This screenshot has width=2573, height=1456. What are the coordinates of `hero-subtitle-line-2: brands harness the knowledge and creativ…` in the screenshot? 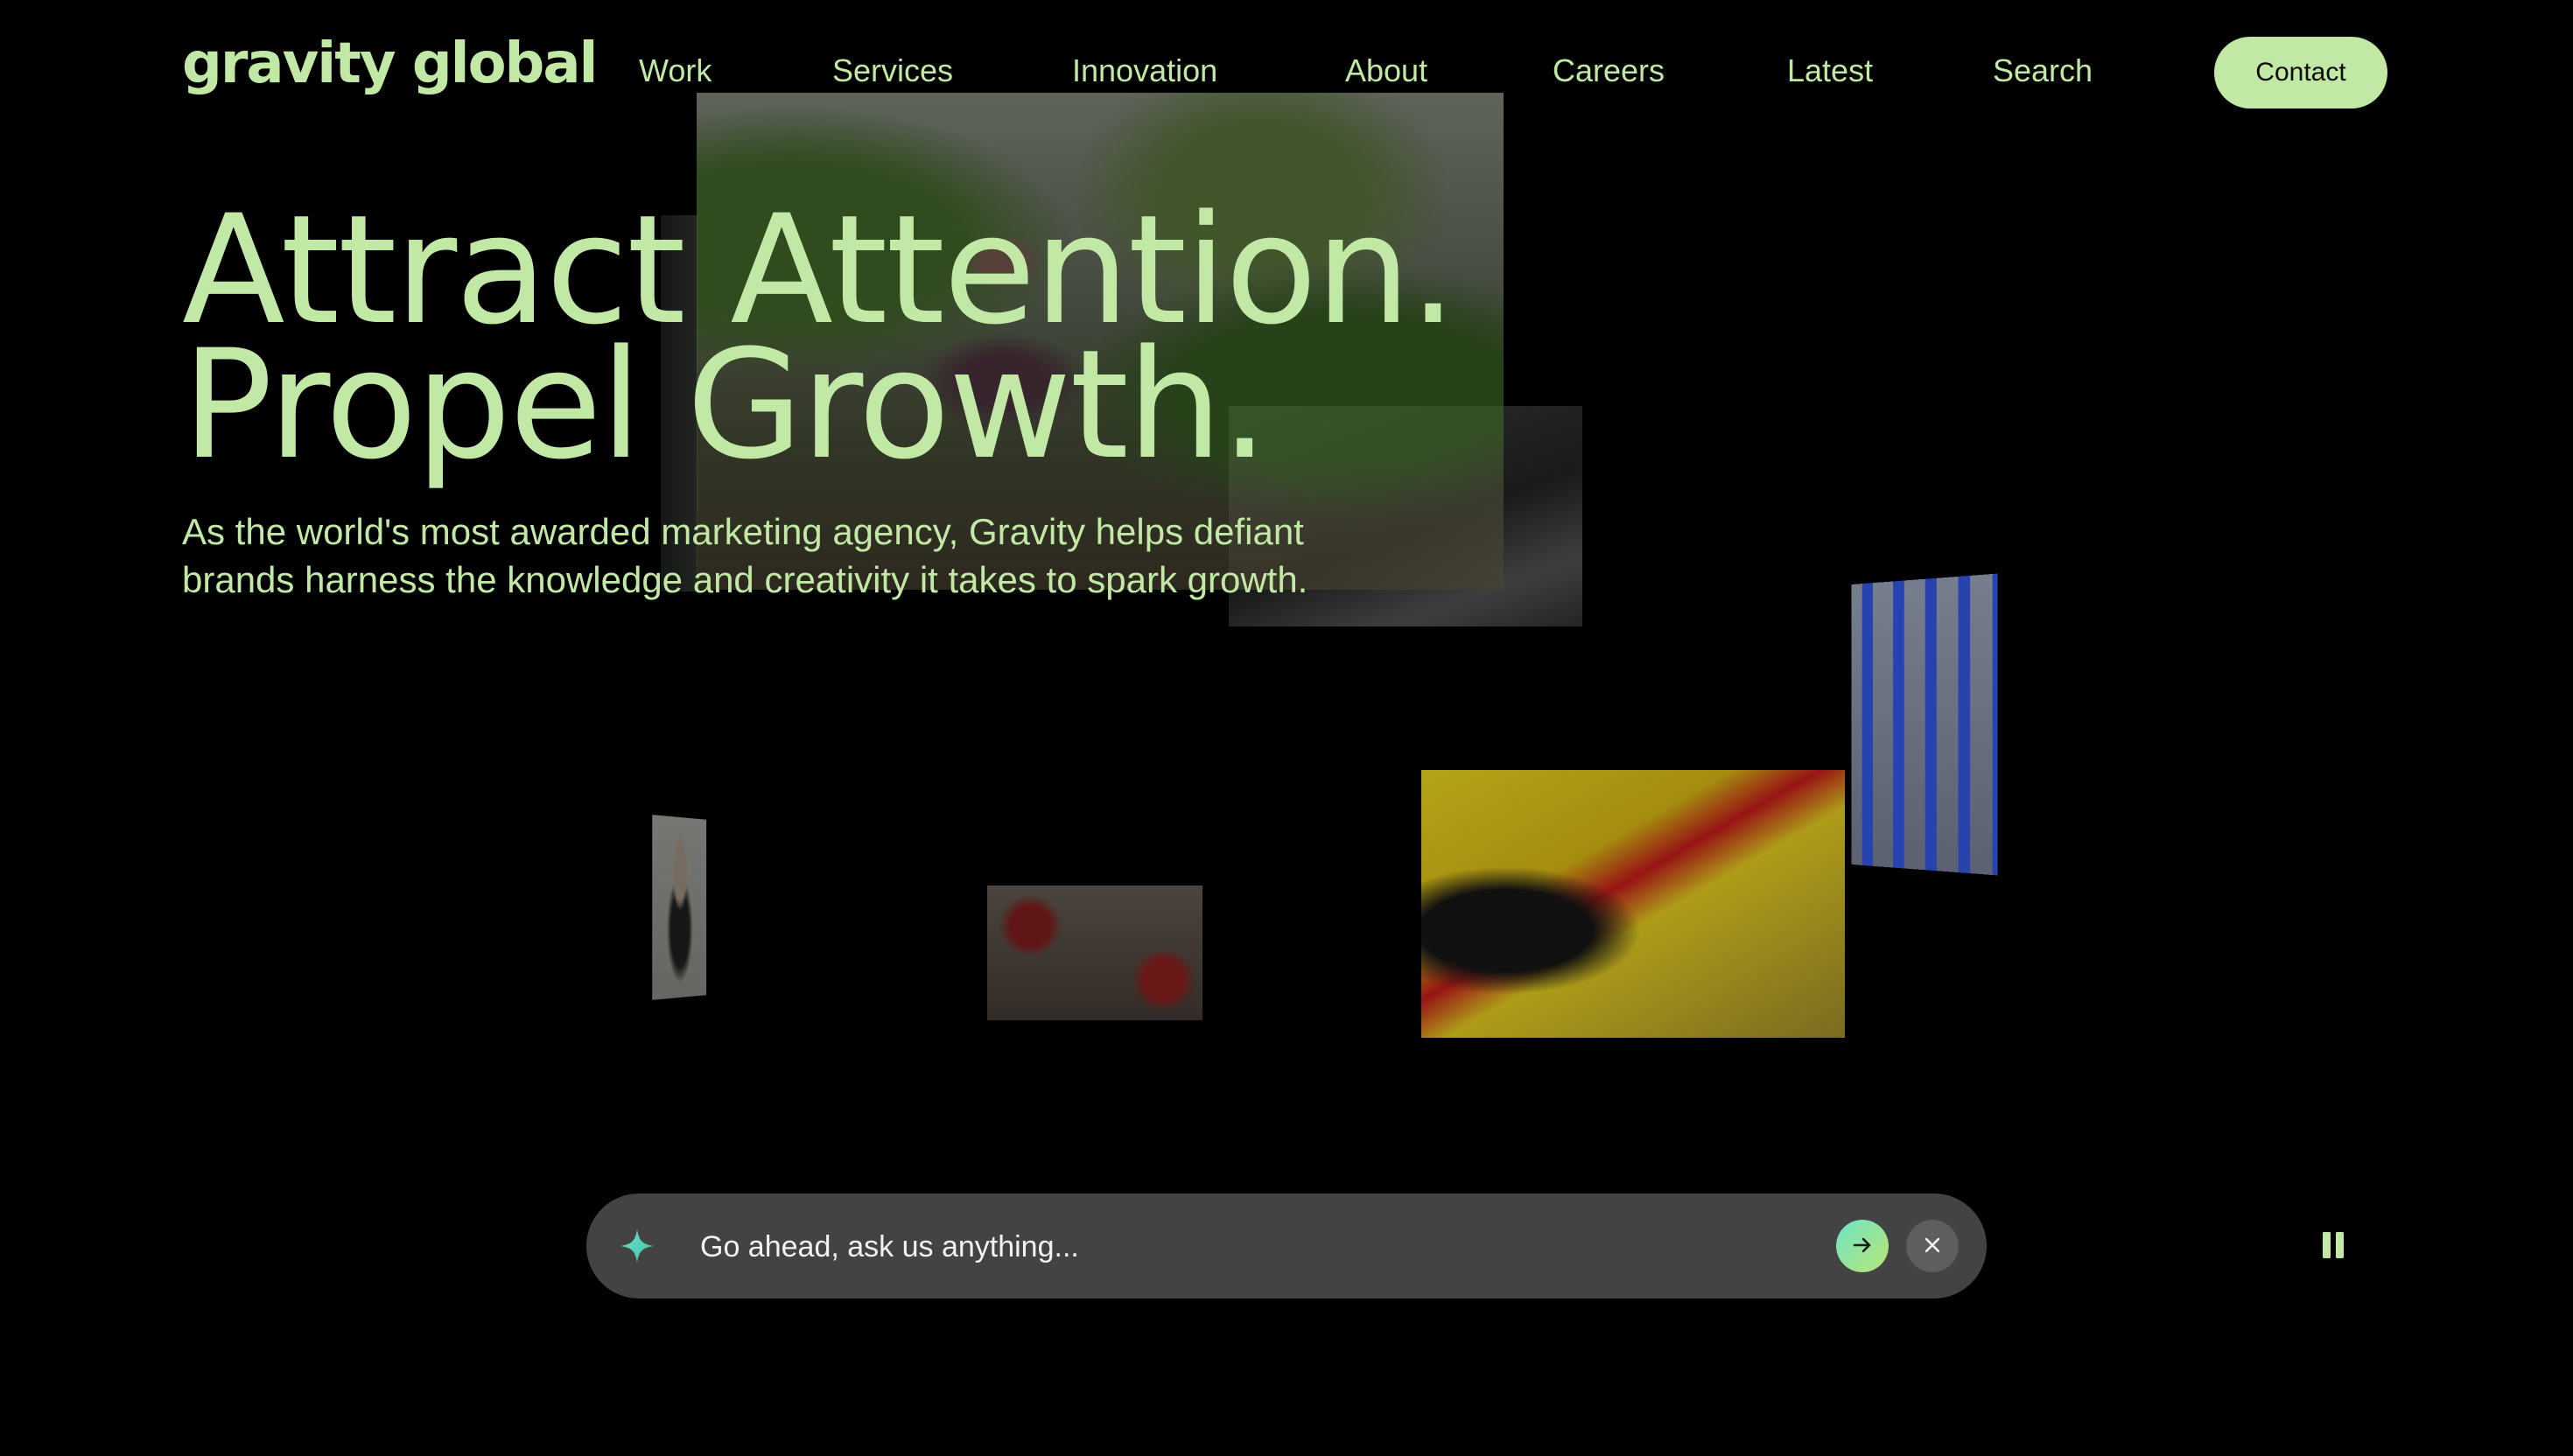 It's located at (745, 579).